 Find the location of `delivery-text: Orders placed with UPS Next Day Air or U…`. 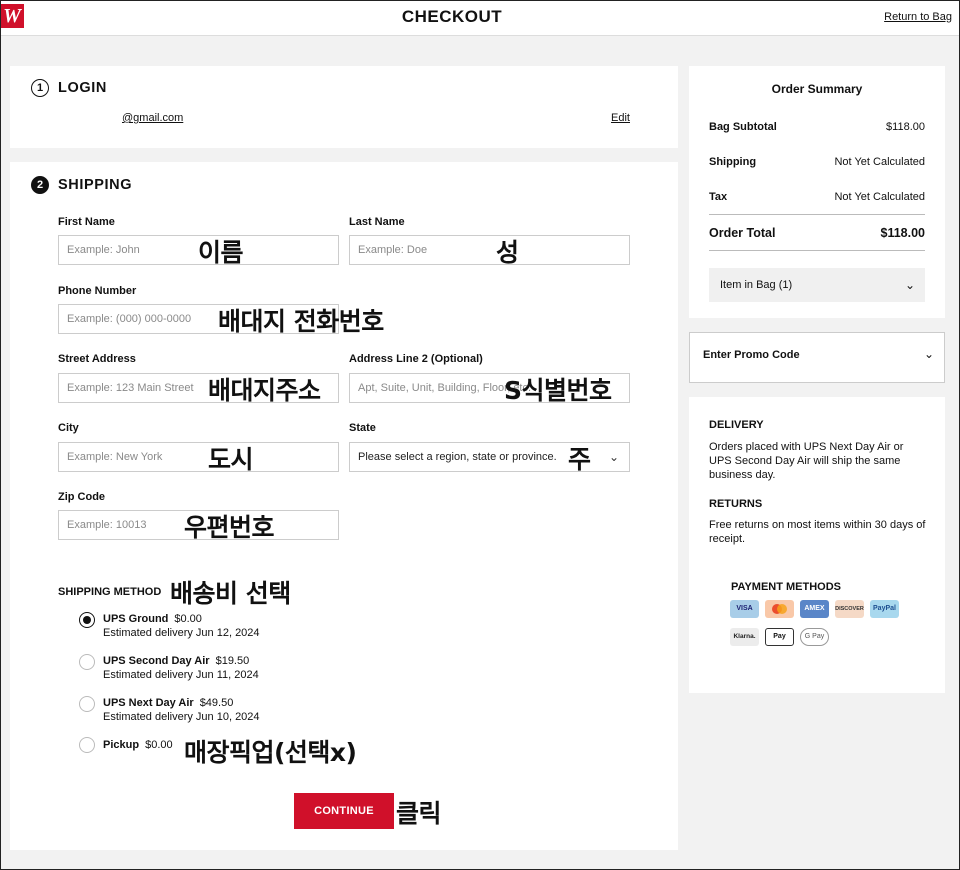

delivery-text: Orders placed with UPS Next Day Air or U… is located at coordinates (806, 461).